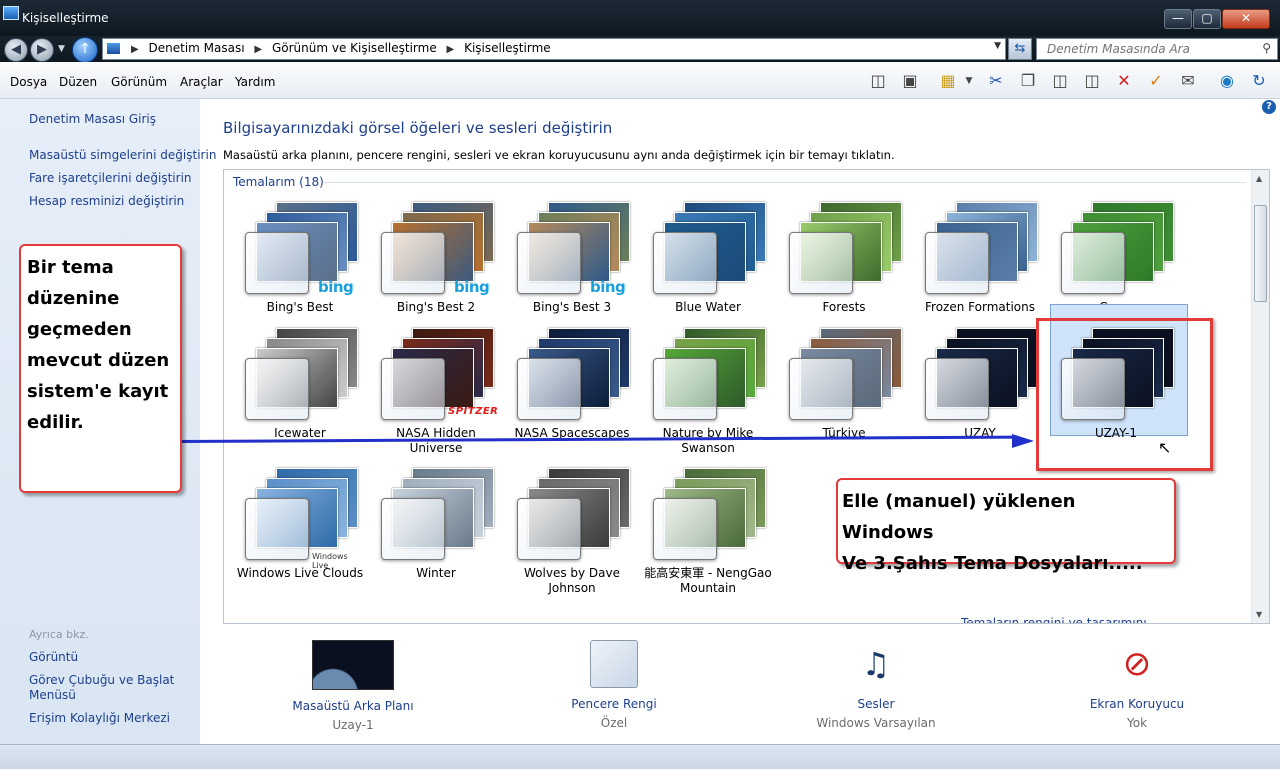  Describe the element at coordinates (85, 50) in the screenshot. I see `up-arrow-icon: ↑` at that location.